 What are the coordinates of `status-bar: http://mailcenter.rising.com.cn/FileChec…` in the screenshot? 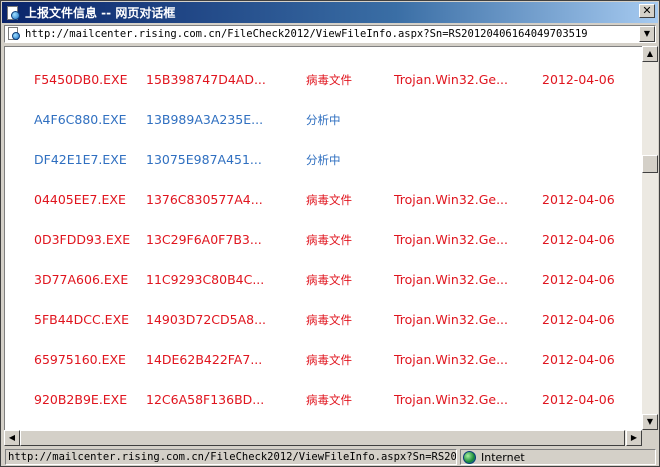 It's located at (330, 457).